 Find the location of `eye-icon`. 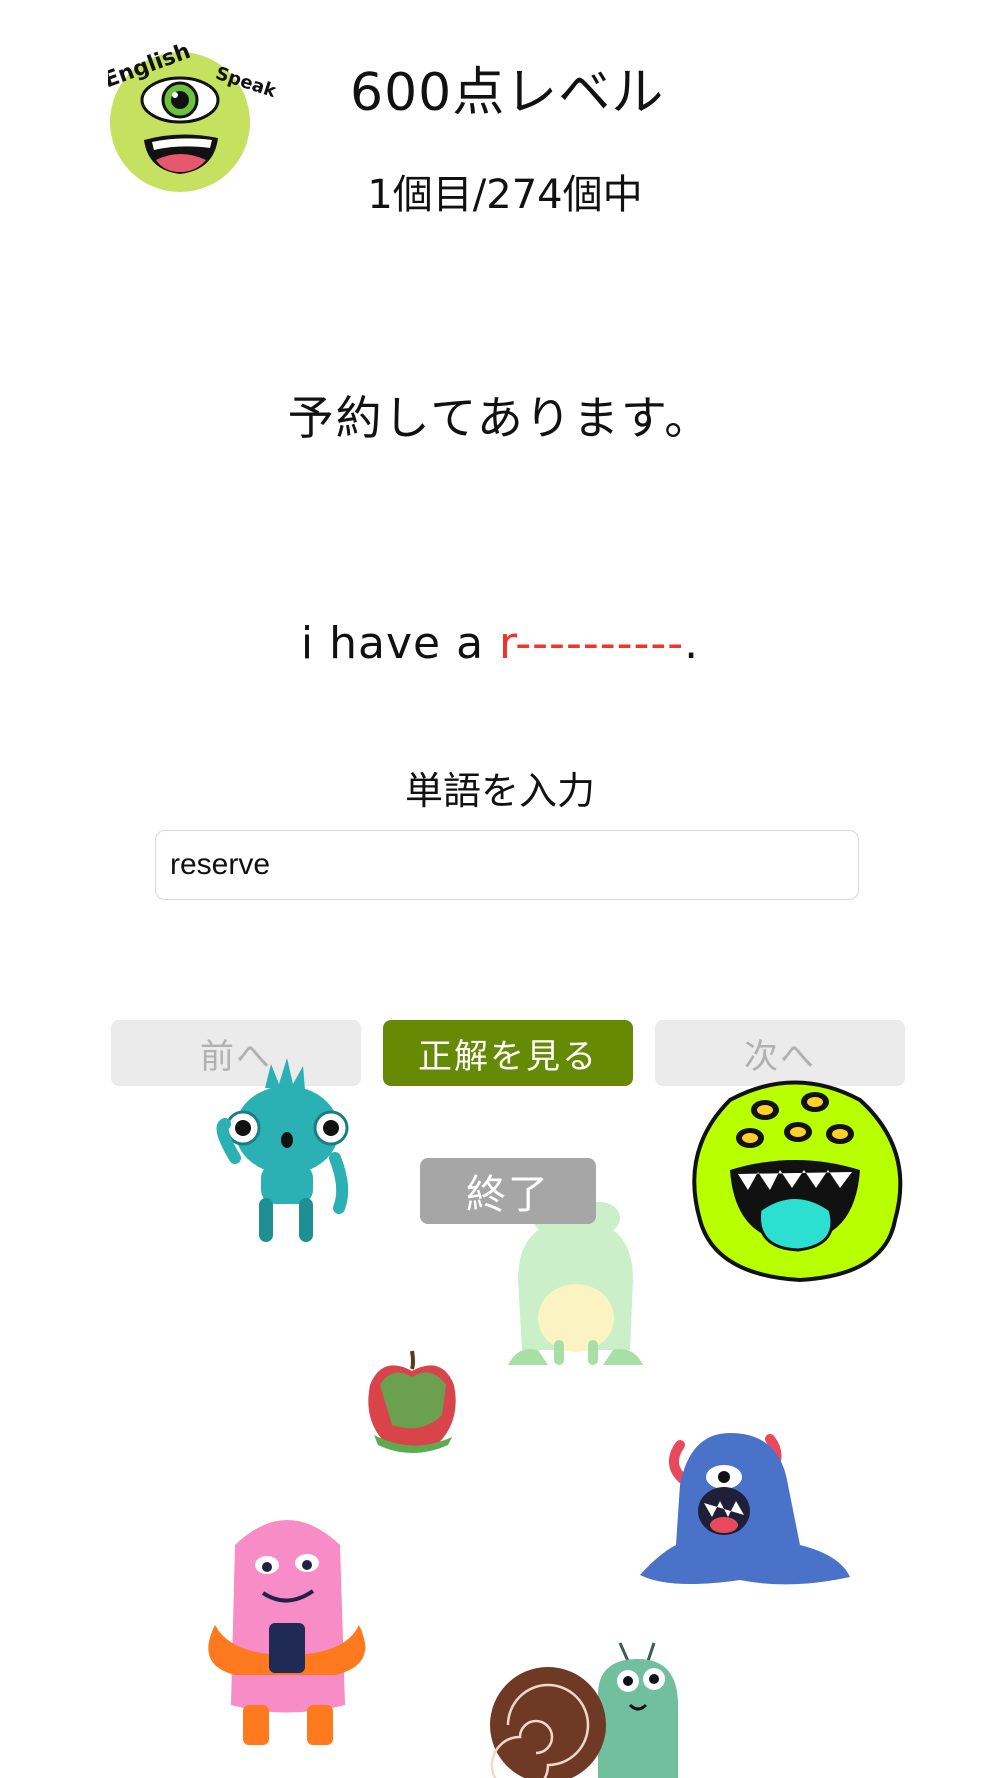

eye-icon is located at coordinates (180, 100).